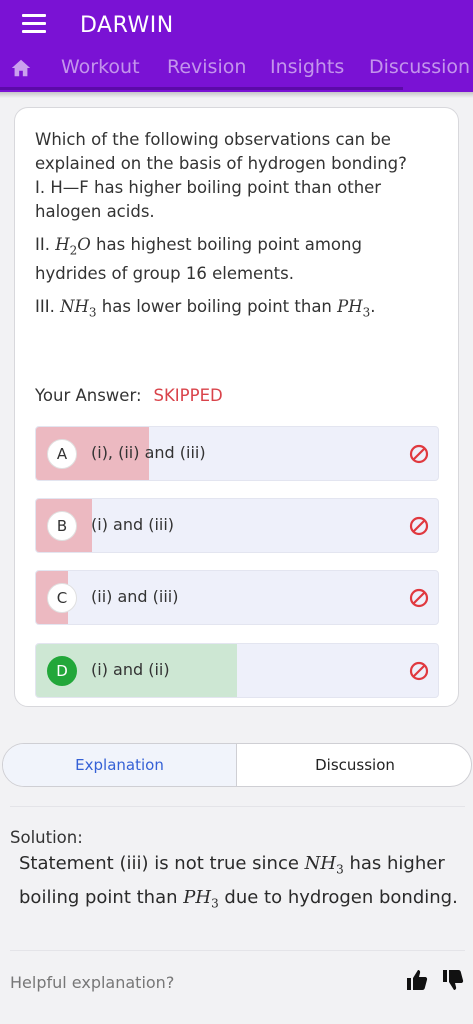 The image size is (473, 1024). I want to click on tab-workout: Workout, so click(100, 67).